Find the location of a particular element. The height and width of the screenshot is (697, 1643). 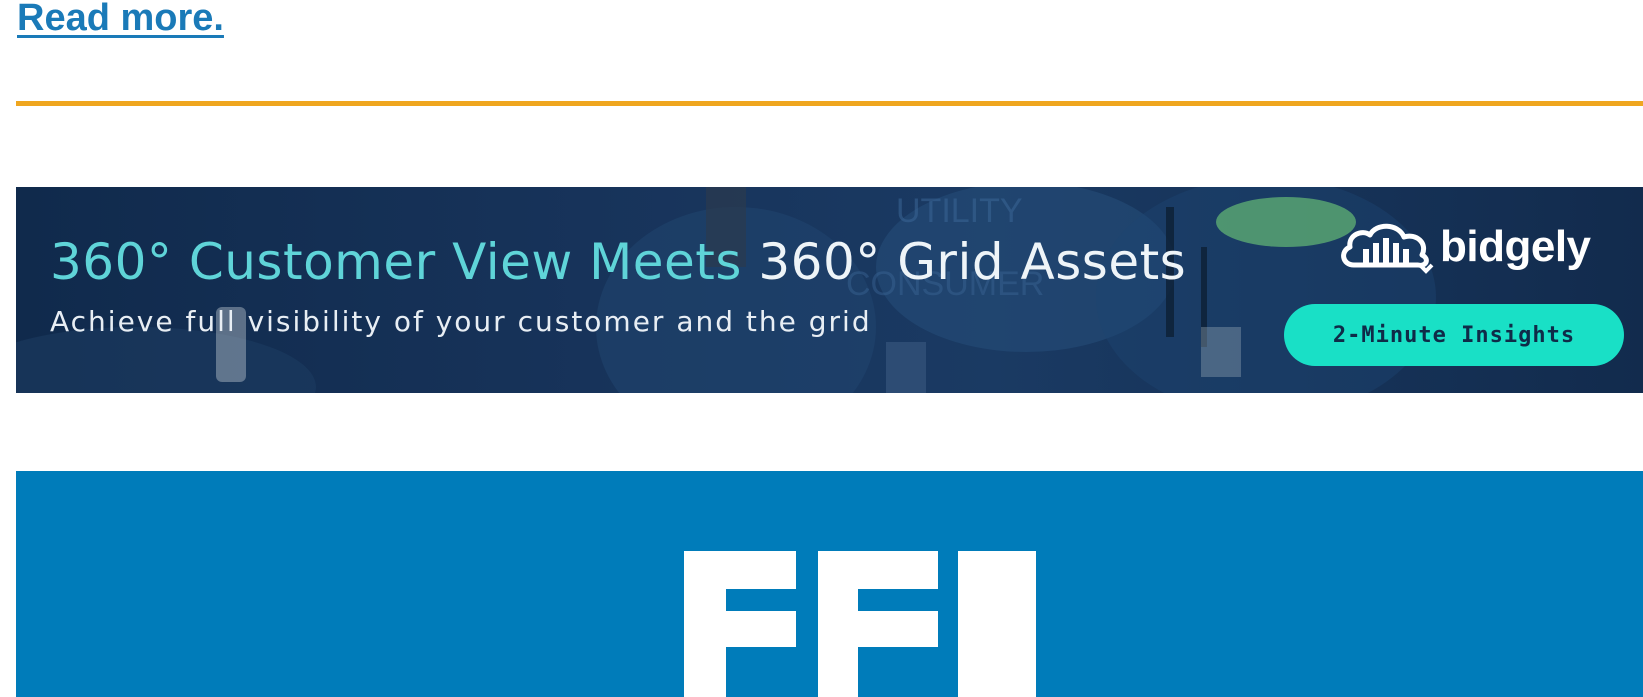

bidgely-logo: bidgely is located at coordinates (1463, 247).